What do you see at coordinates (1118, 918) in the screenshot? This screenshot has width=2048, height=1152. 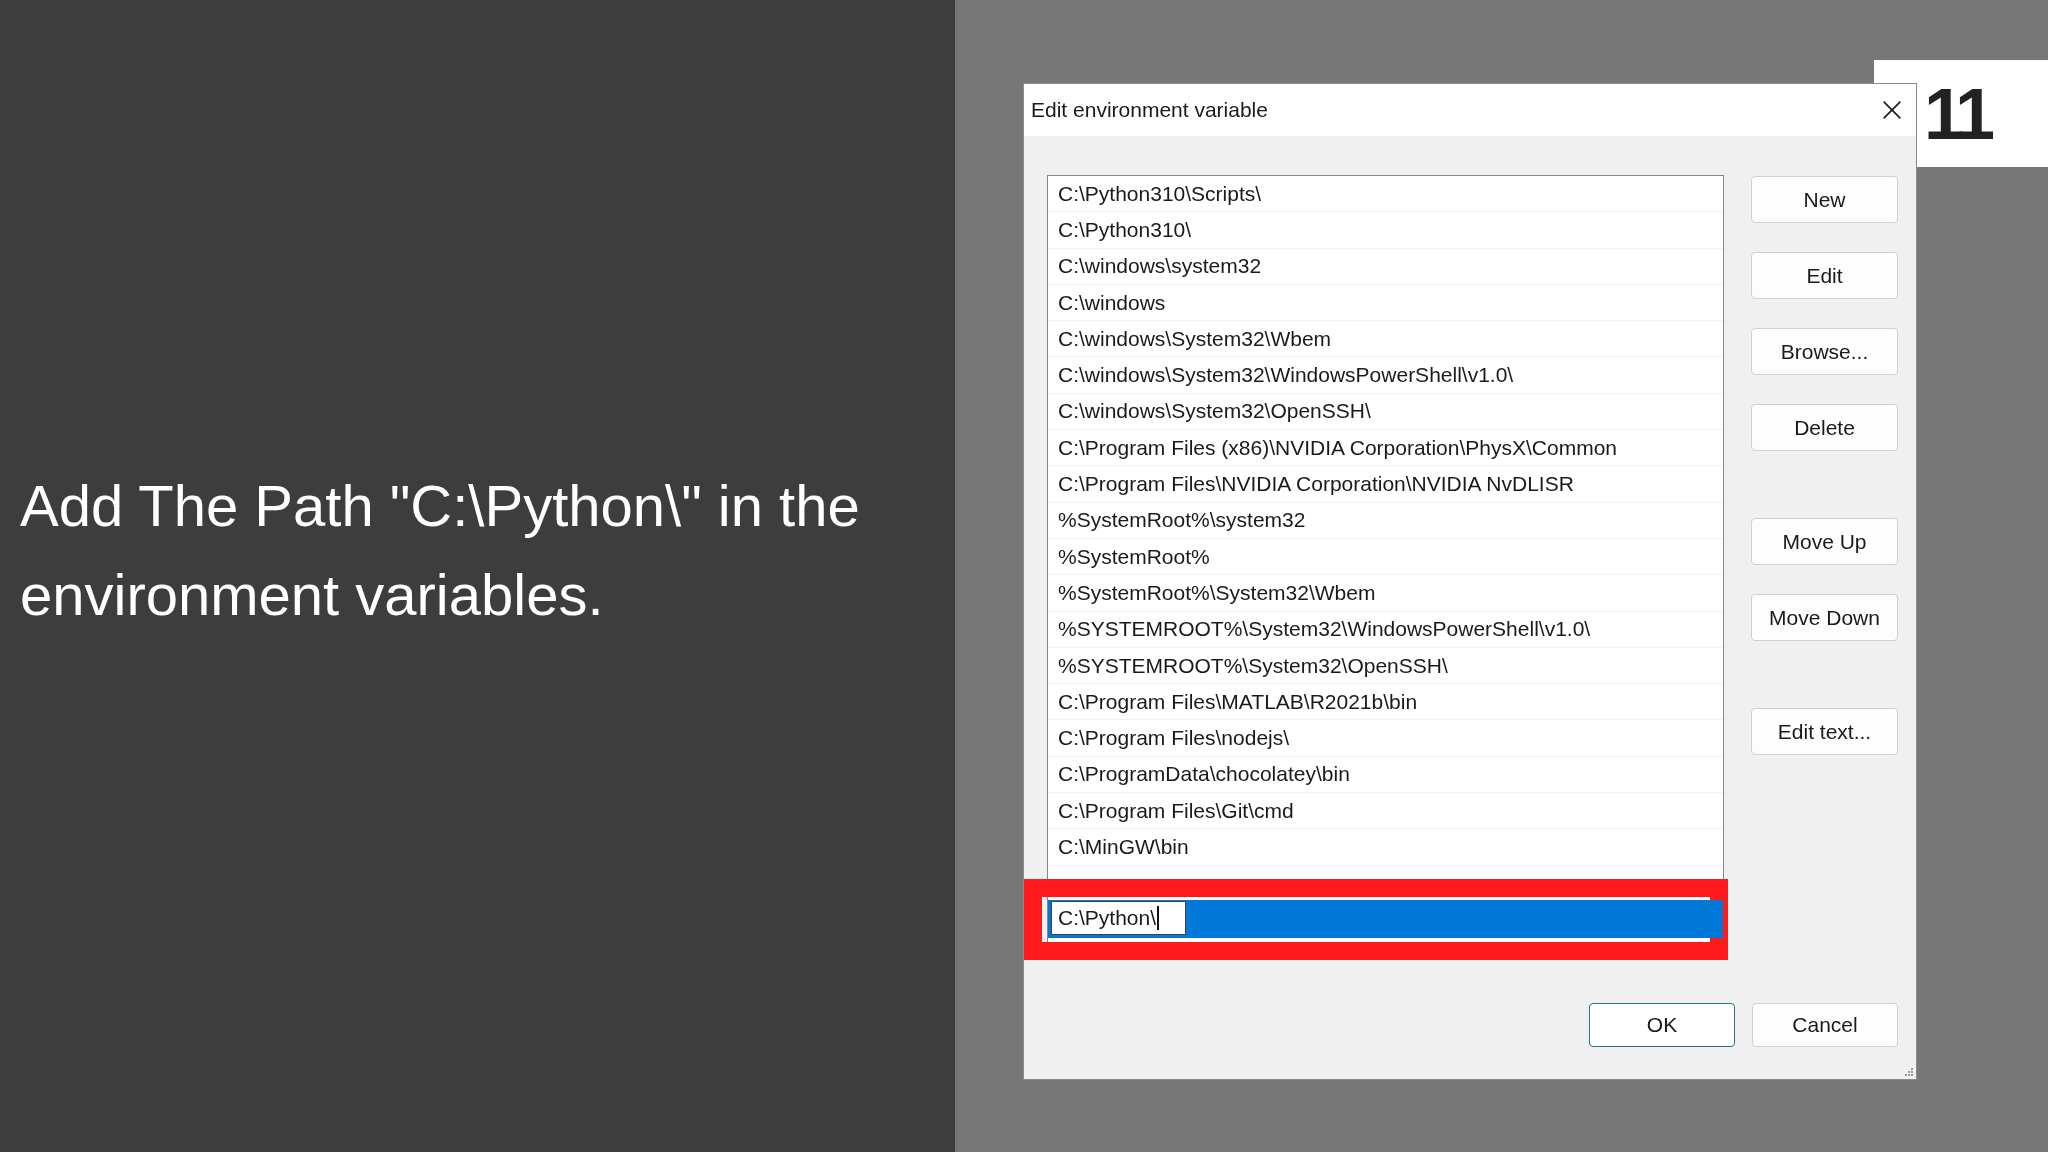 I see `path-input: C:\Python\` at bounding box center [1118, 918].